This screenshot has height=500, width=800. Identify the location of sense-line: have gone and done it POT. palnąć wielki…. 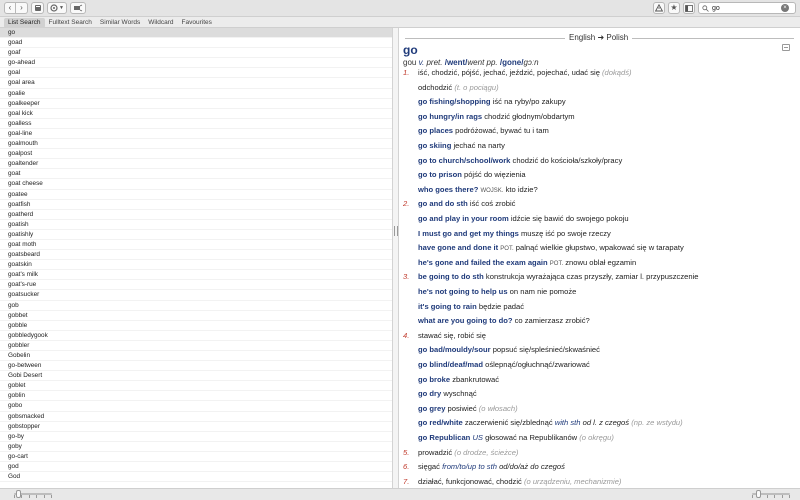
(551, 248).